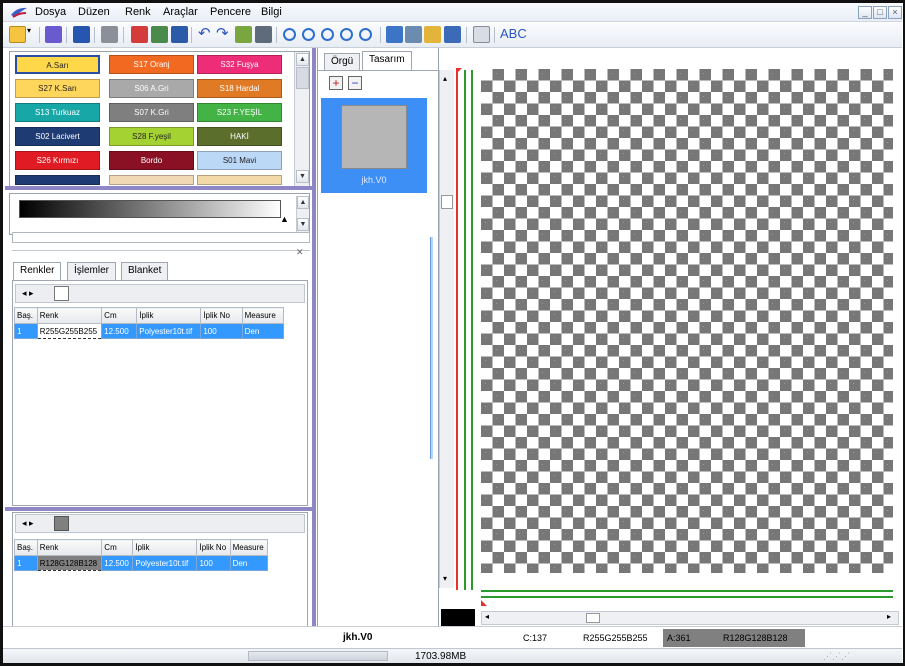 The image size is (905, 666). Describe the element at coordinates (139, 34) in the screenshot. I see `tool-icon` at that location.